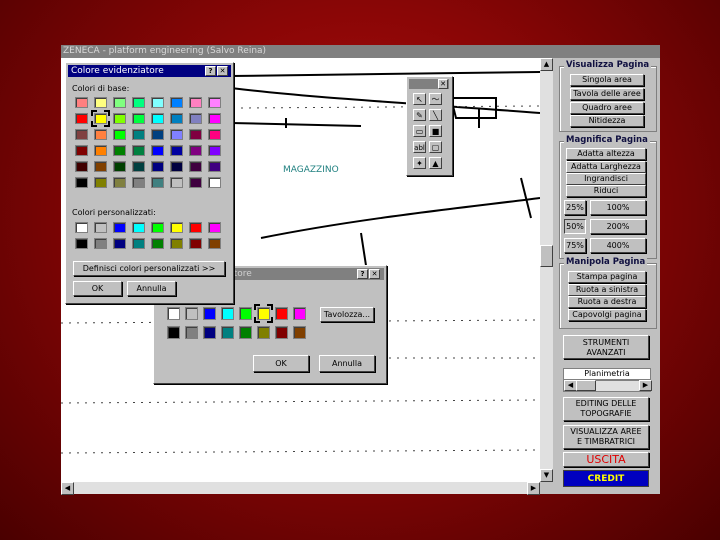  I want to click on define-custom-colors-button: Definisci colori personalizzati >>, so click(149, 268).